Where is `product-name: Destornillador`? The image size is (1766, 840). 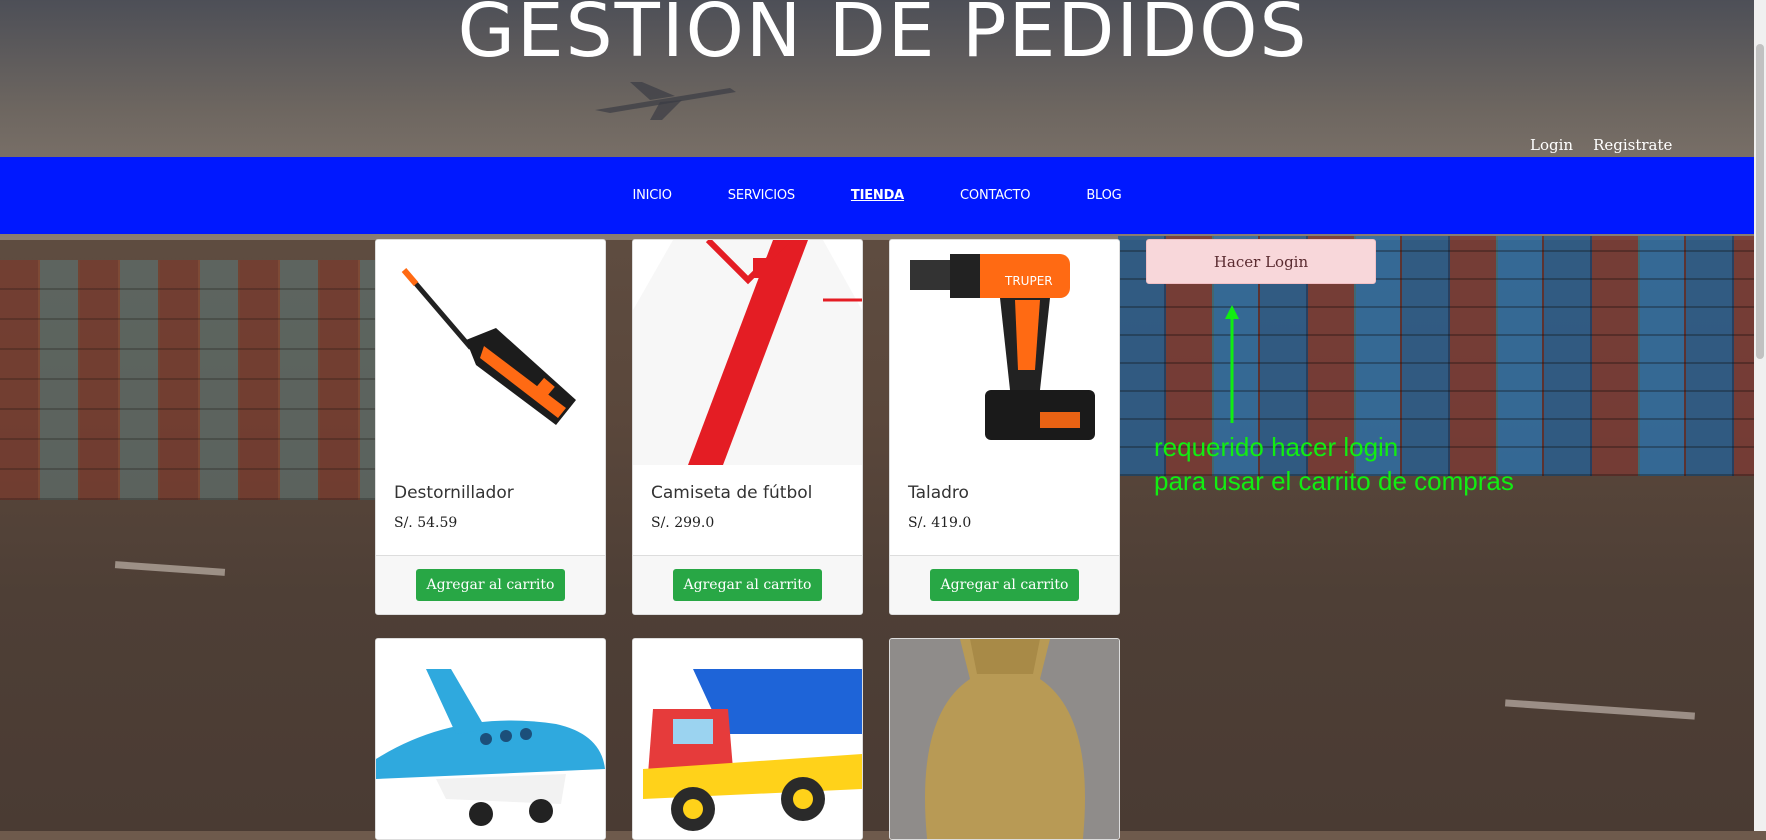
product-name: Destornillador is located at coordinates (454, 493).